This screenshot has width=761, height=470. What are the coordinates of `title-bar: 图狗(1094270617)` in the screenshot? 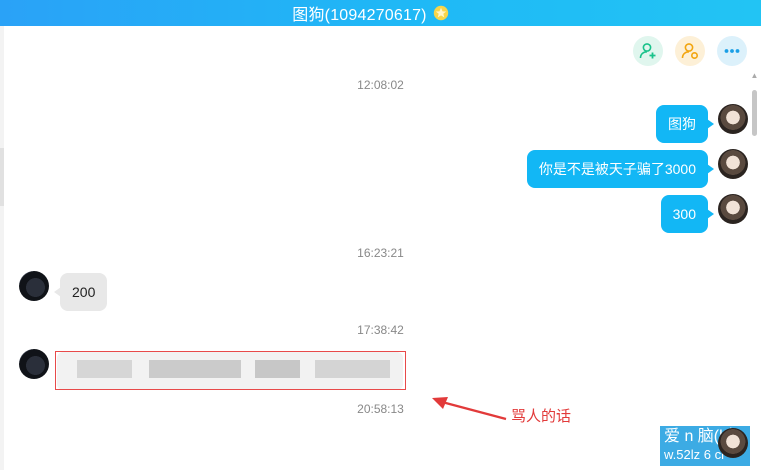 It's located at (380, 13).